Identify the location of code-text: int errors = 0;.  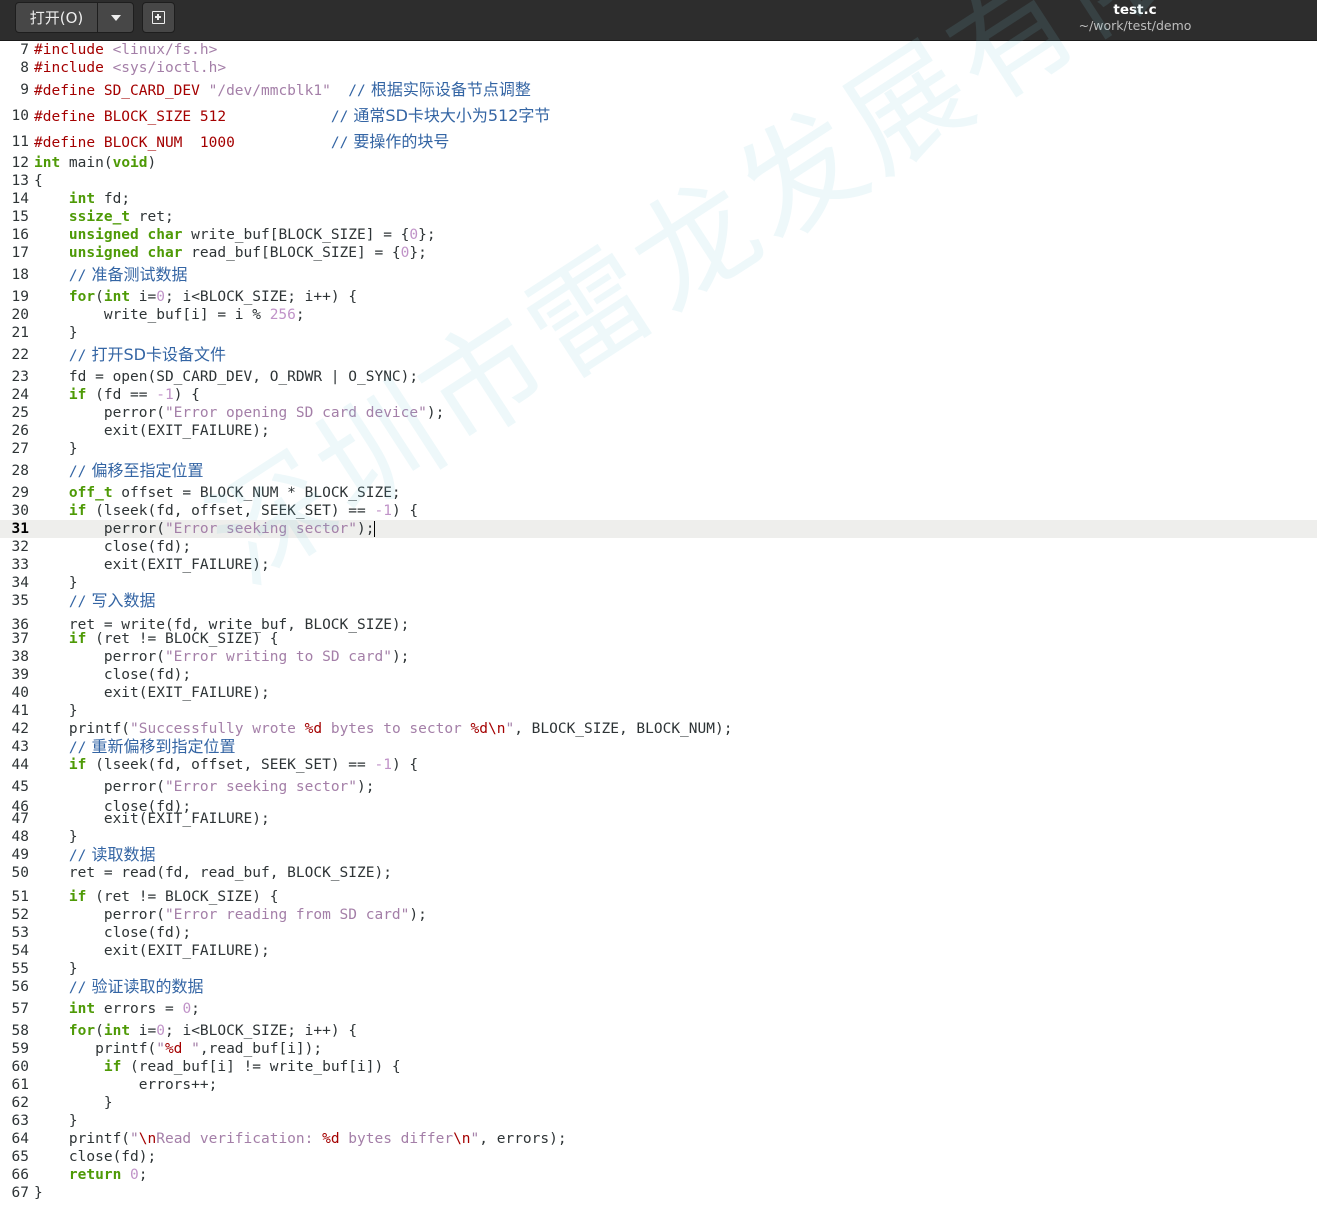
(117, 1009).